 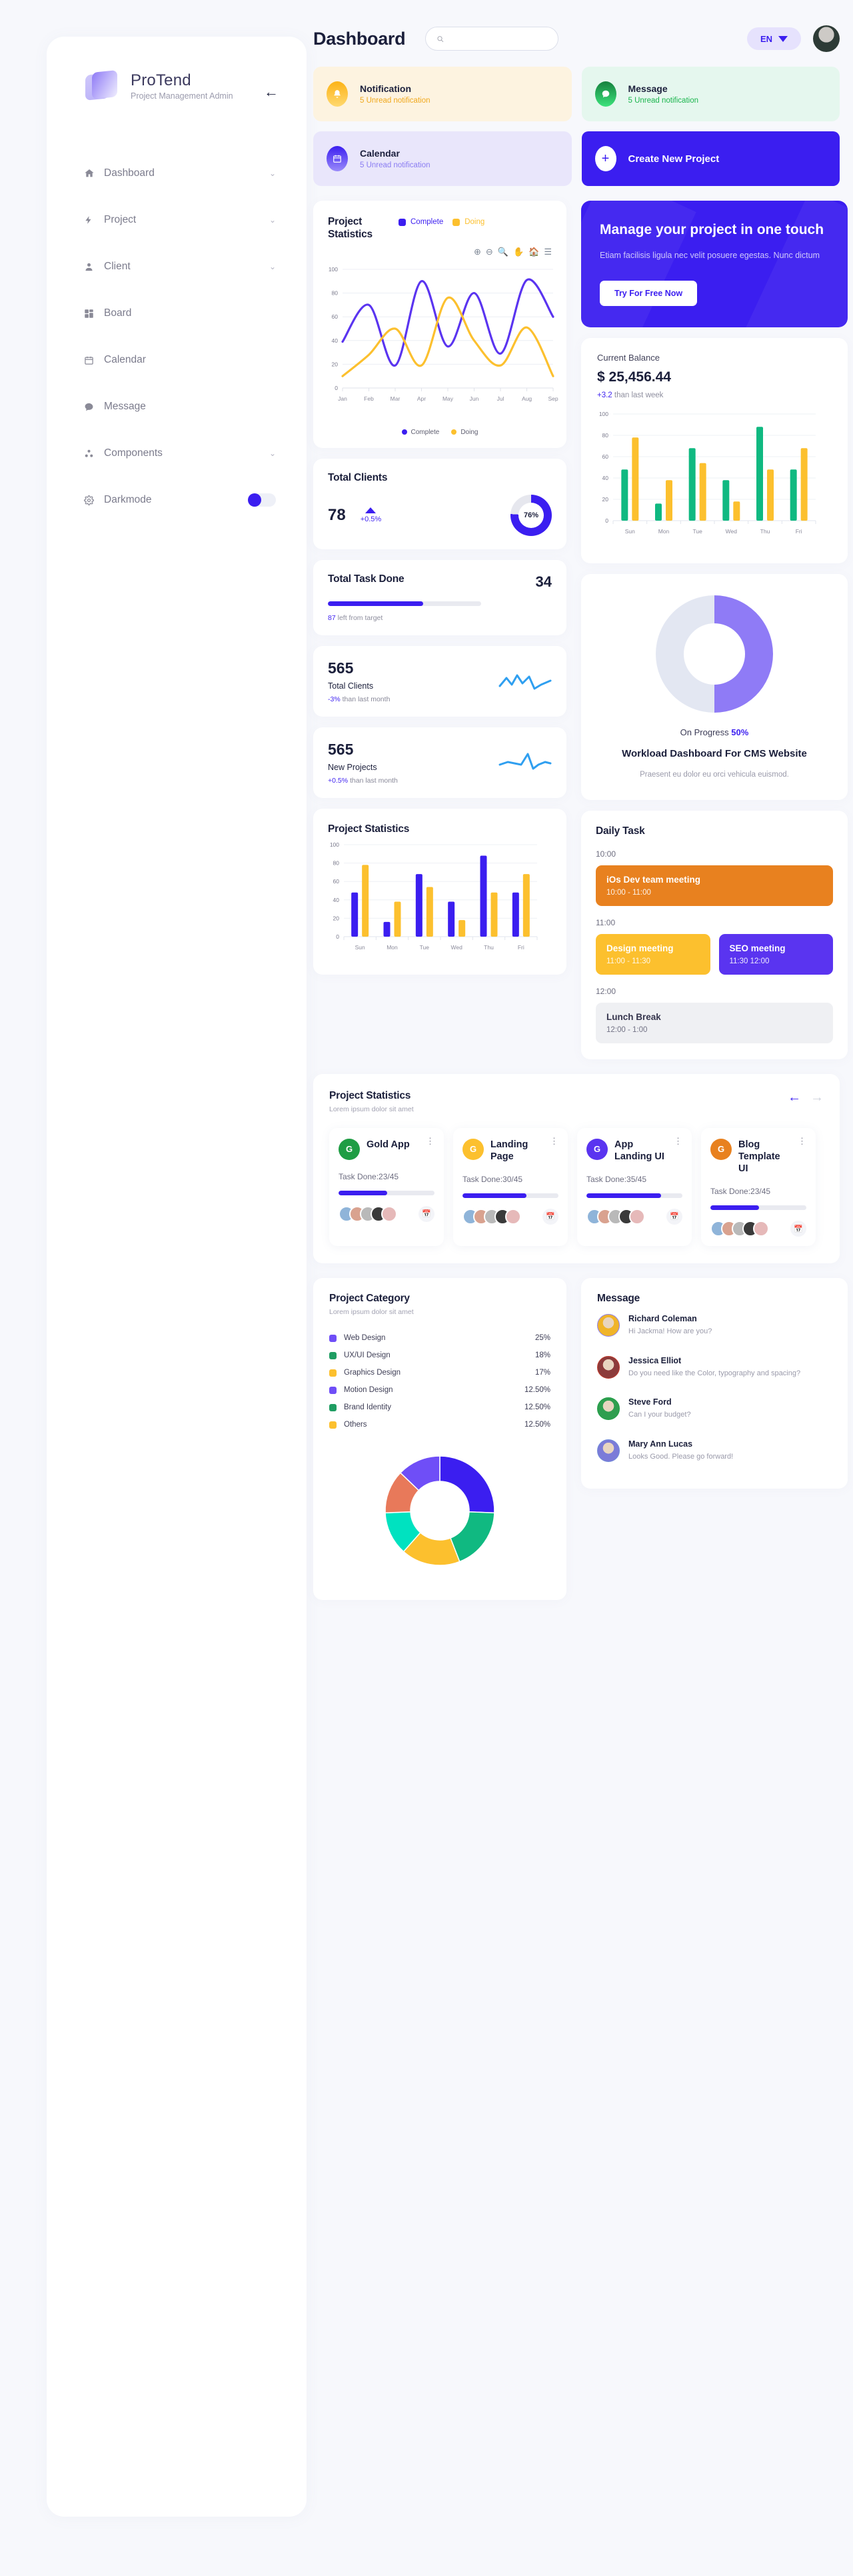 I want to click on daily-task-item: Lunch Break 12:00 - 1:00, so click(x=714, y=1022).